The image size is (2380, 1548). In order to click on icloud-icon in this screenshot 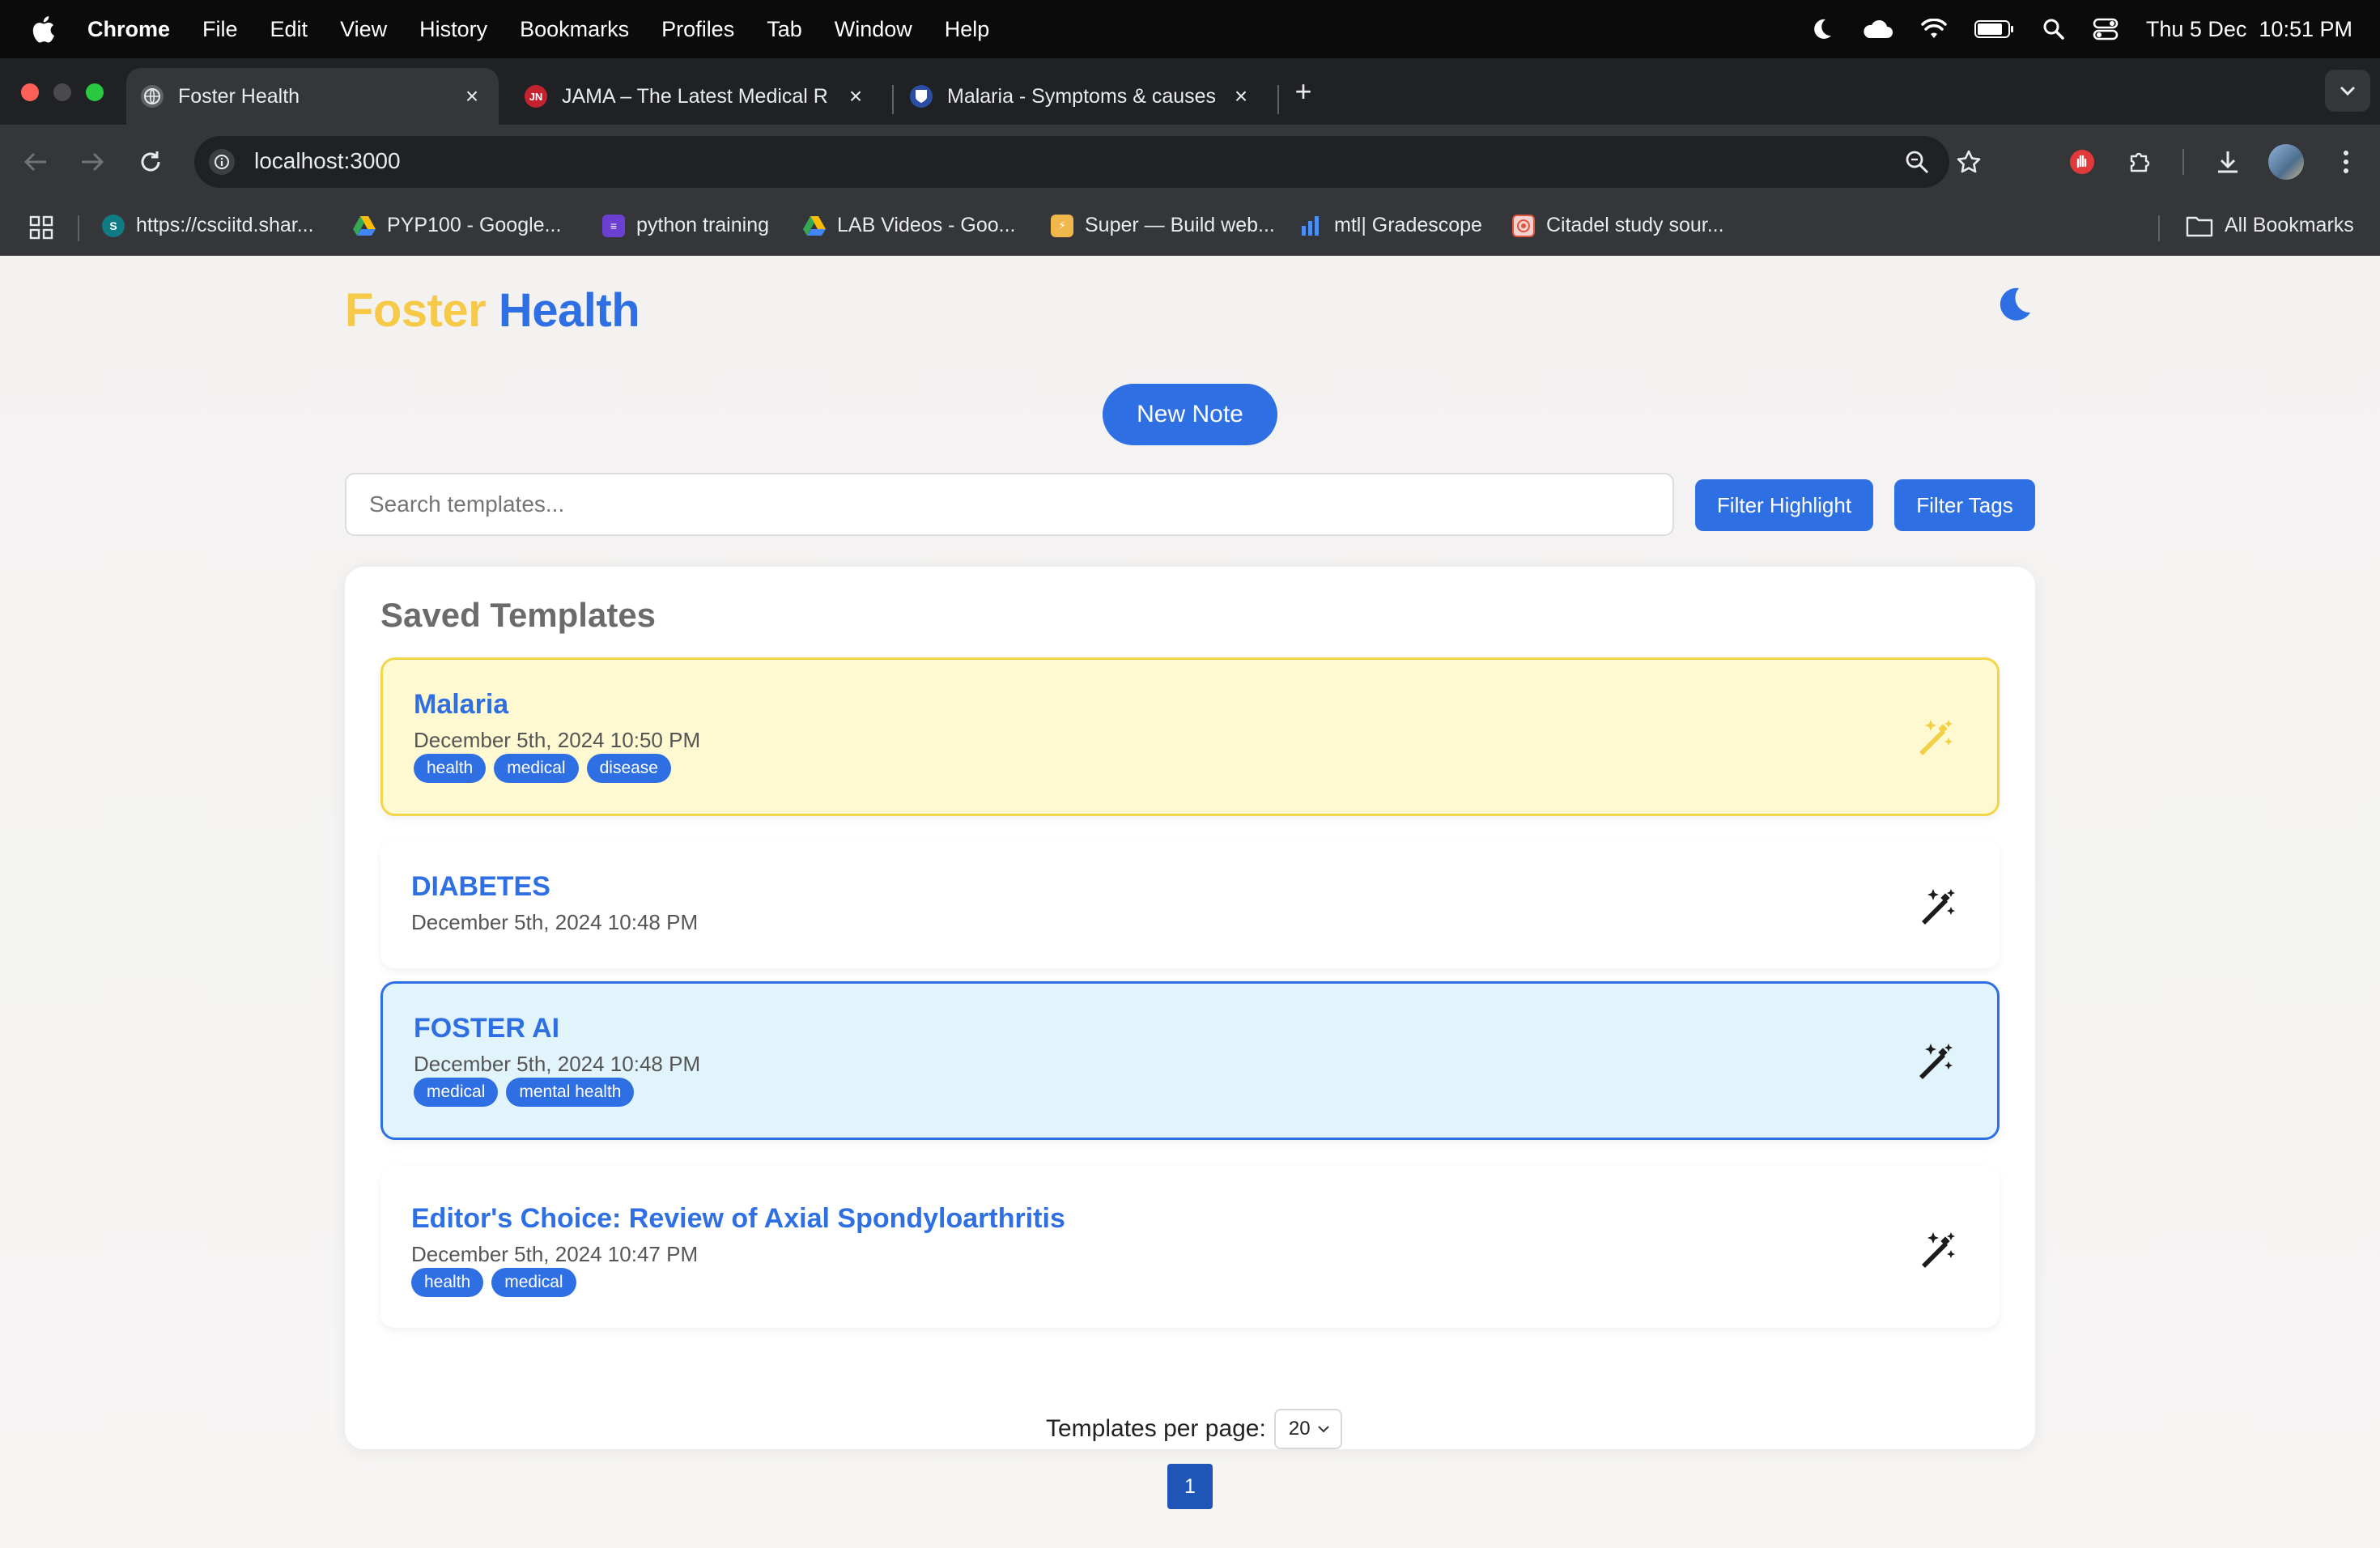, I will do `click(1877, 29)`.